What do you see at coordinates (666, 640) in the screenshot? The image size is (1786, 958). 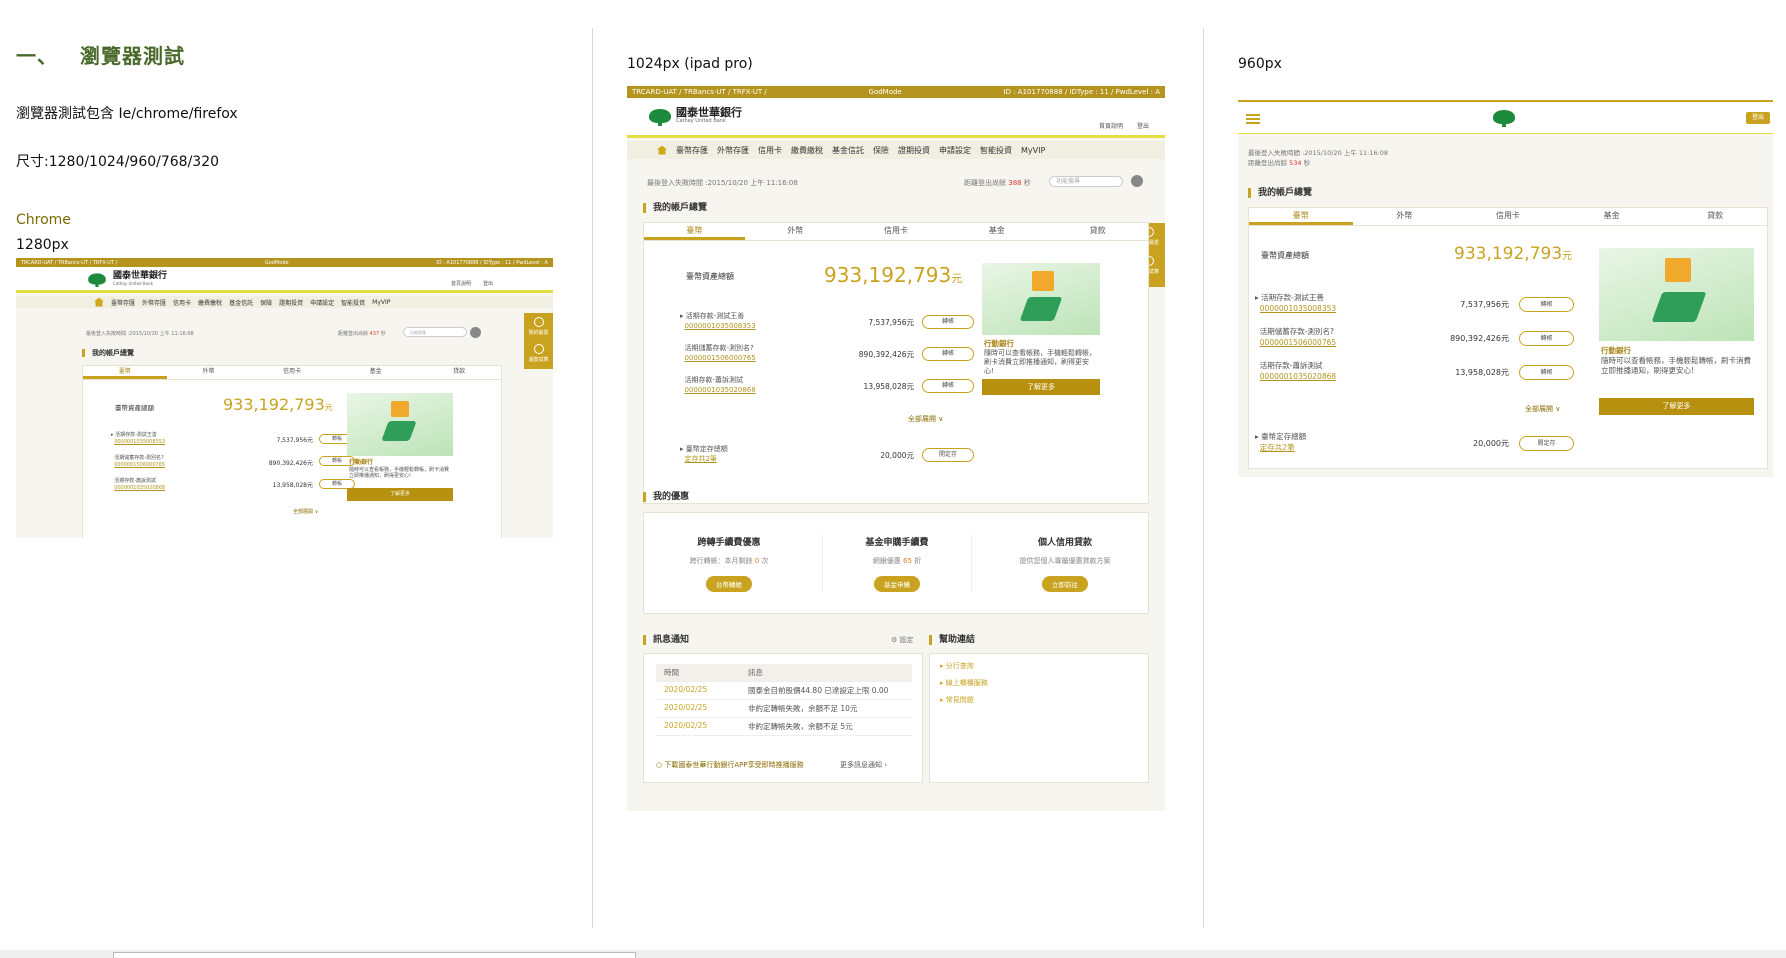 I see `messages-title: 訊息通知` at bounding box center [666, 640].